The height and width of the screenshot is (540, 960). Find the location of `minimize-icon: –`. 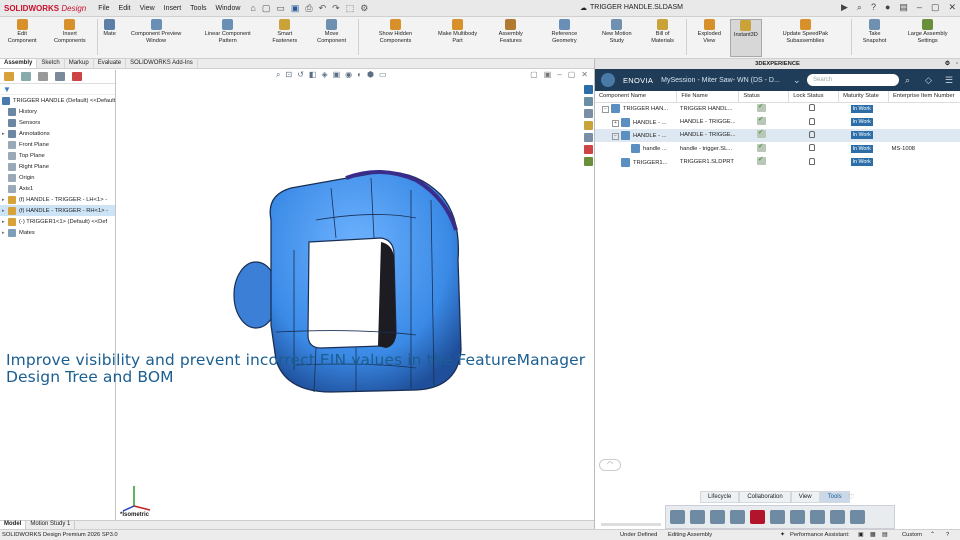

minimize-icon: – is located at coordinates (919, 7).